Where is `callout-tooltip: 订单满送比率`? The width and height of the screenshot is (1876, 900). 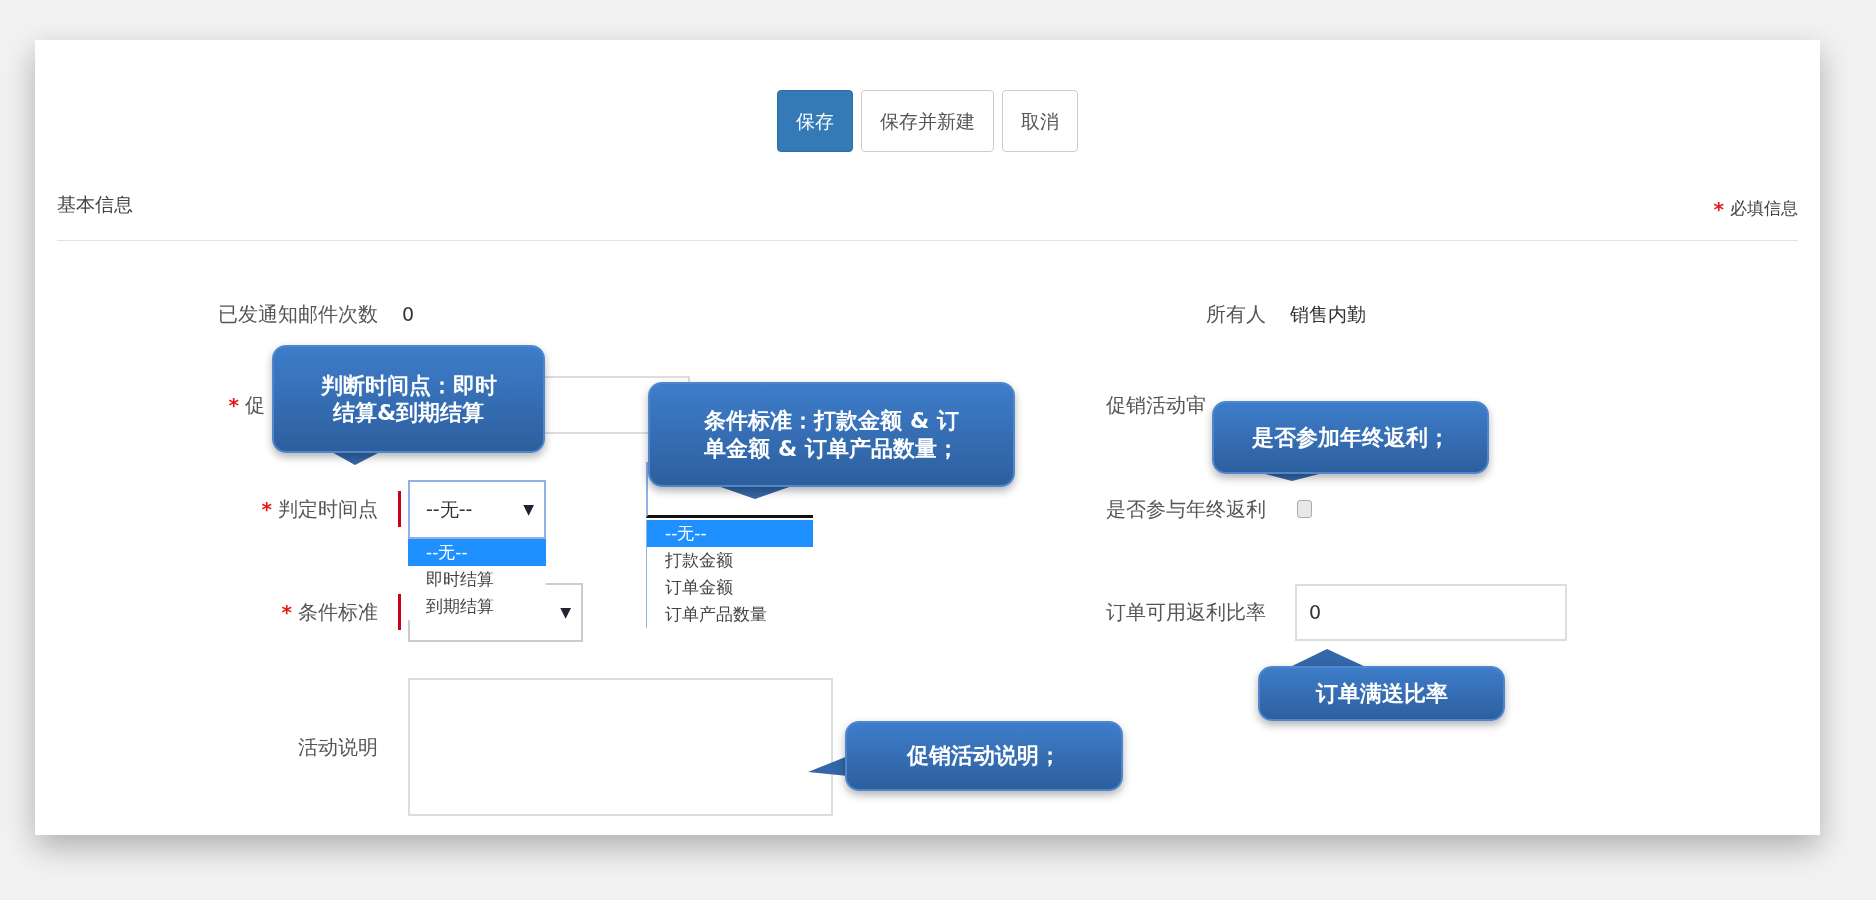 callout-tooltip: 订单满送比率 is located at coordinates (1381, 693).